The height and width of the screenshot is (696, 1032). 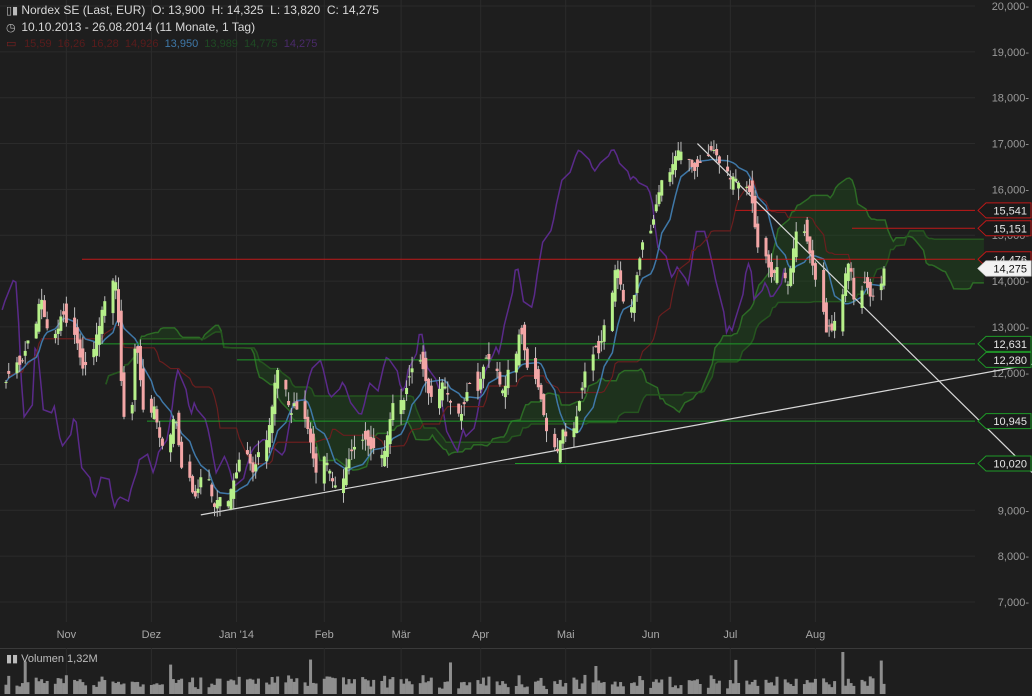 I want to click on x-tick-label: Apr, so click(x=480, y=635).